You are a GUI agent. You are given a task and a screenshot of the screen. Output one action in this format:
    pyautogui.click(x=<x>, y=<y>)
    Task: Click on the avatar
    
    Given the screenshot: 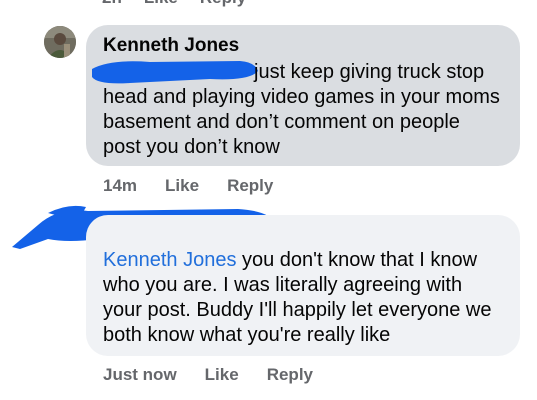 What is the action you would take?
    pyautogui.click(x=60, y=42)
    